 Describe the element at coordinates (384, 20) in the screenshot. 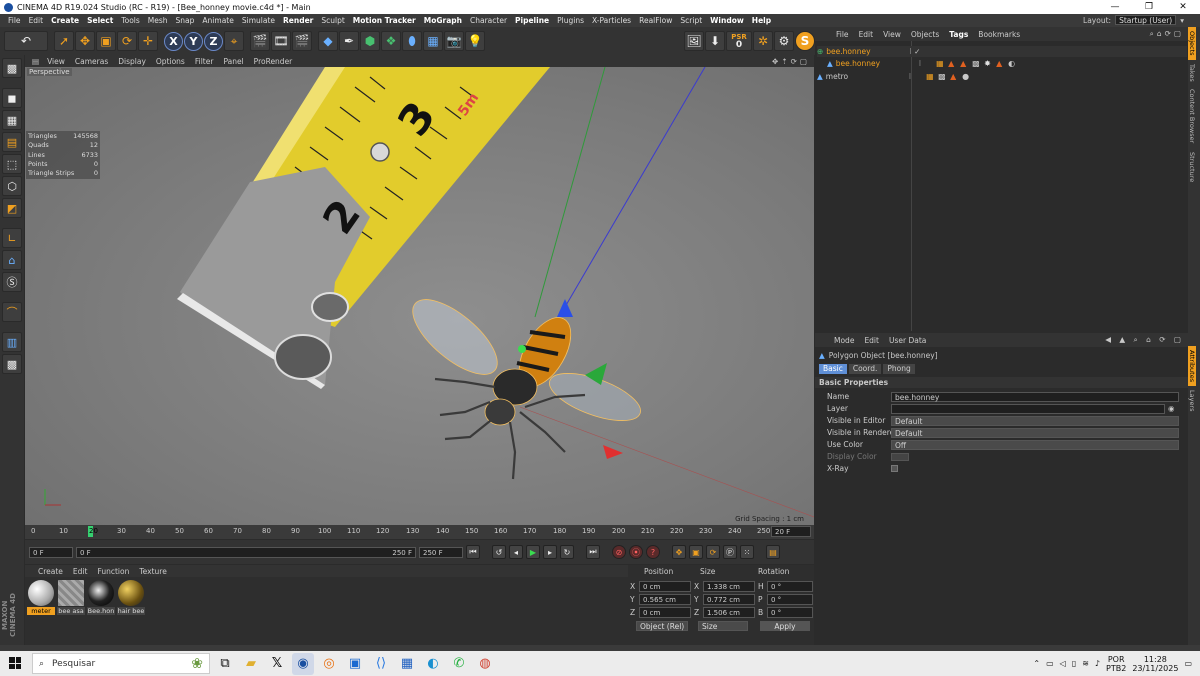

I see `menu-motion-tracker: Motion Tracker` at that location.